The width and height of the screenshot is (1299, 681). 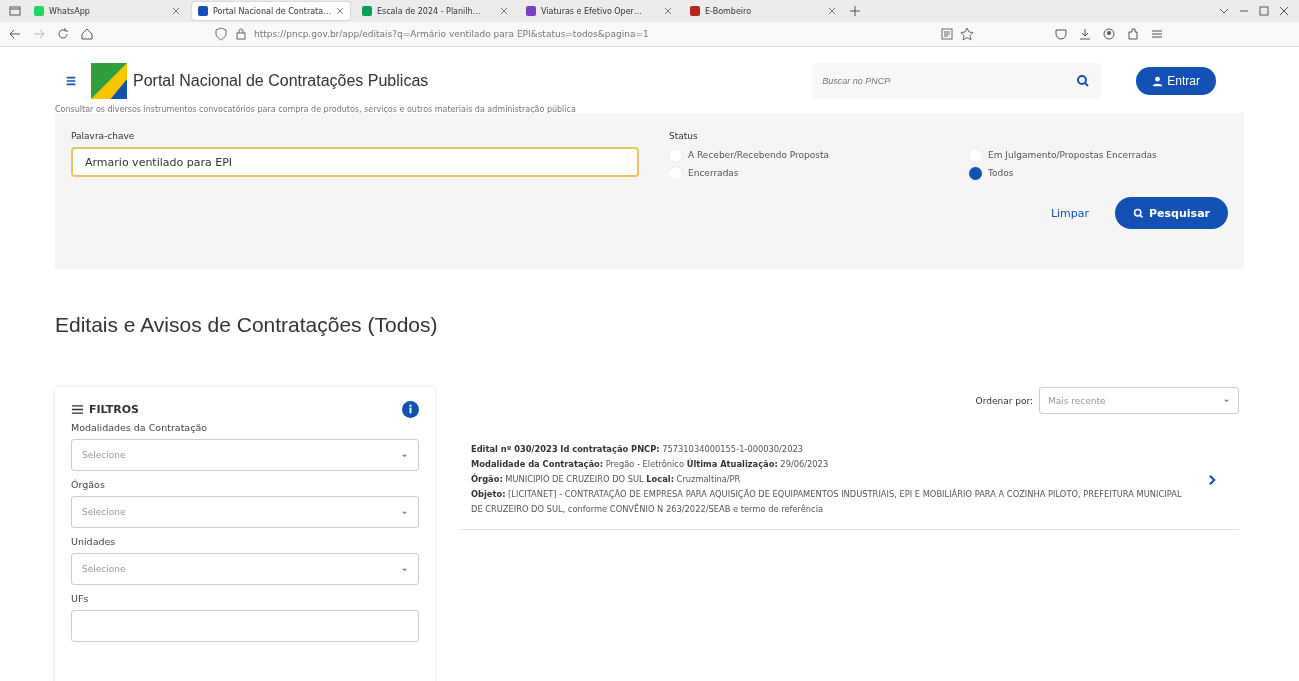 What do you see at coordinates (1133, 34) in the screenshot?
I see `extensions-icon` at bounding box center [1133, 34].